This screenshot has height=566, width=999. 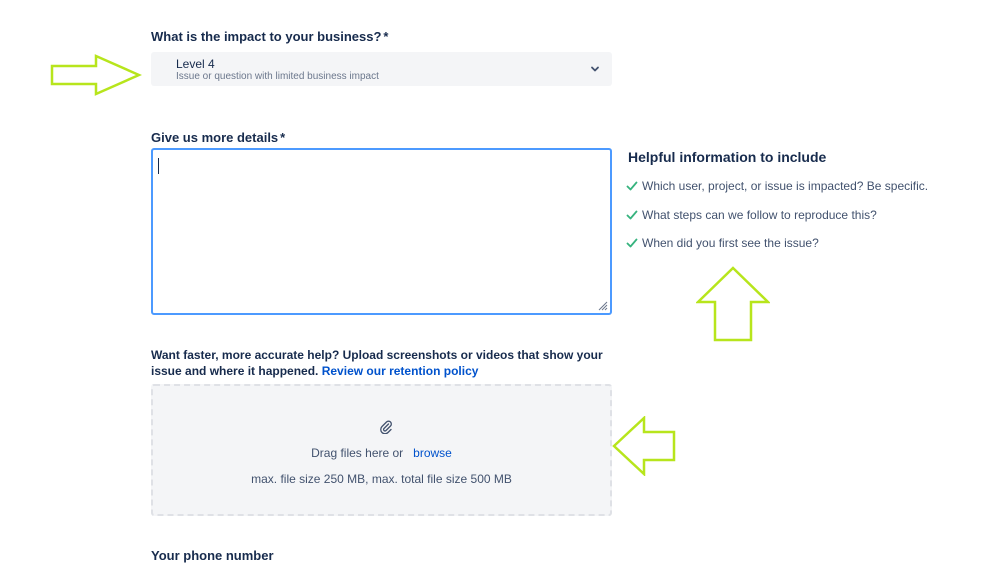 I want to click on helpful-item-text: When did you first see the issue?, so click(x=730, y=243).